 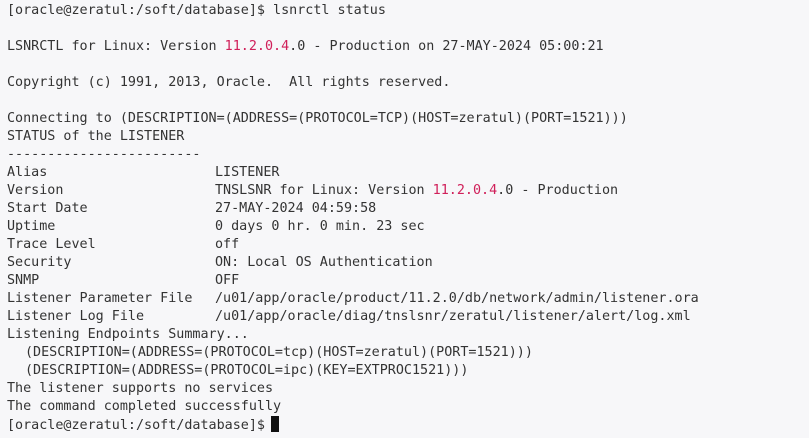 I want to click on status-row-alias: Alias LISTENER, so click(x=408, y=173).